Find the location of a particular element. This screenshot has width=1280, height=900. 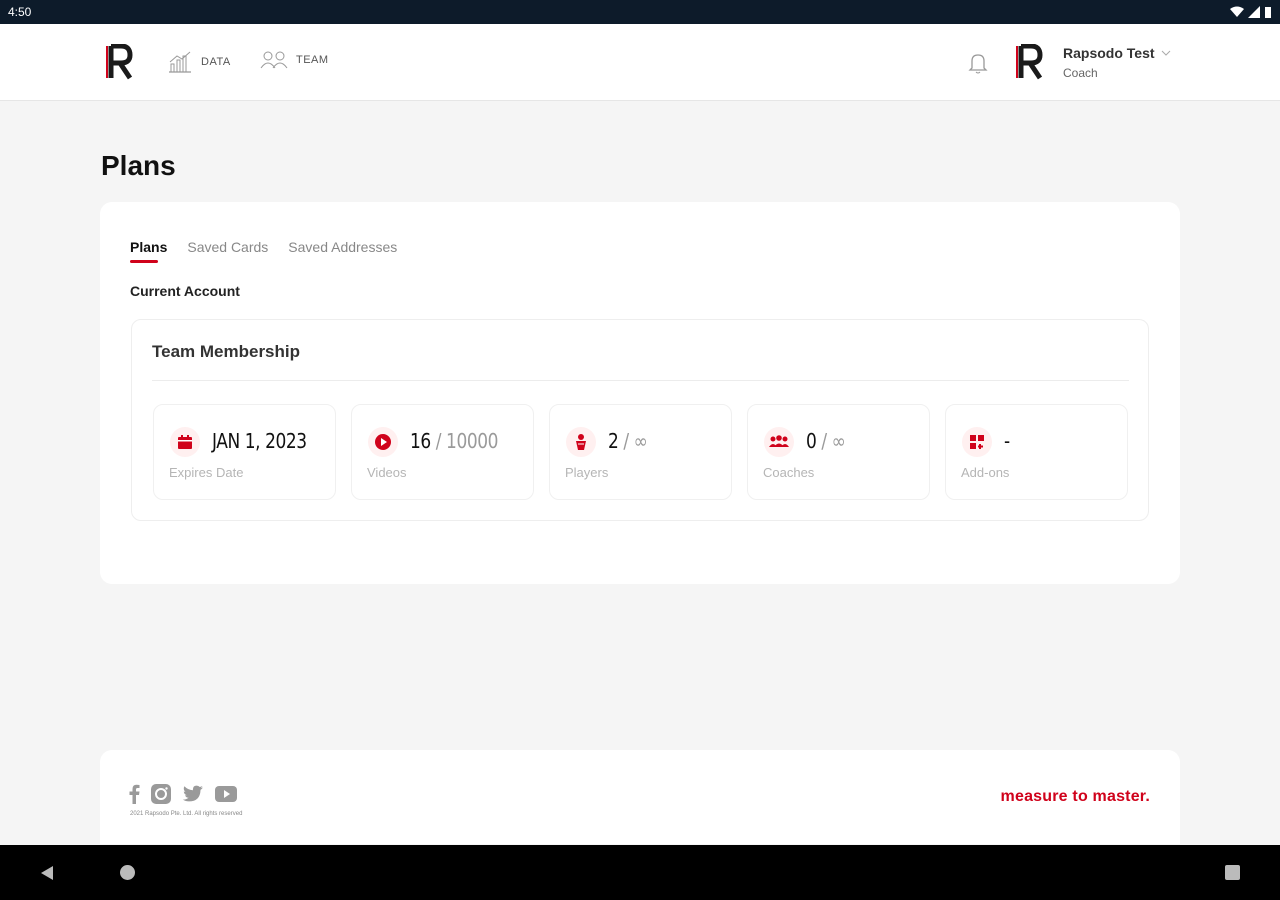

social-links is located at coordinates (183, 794).